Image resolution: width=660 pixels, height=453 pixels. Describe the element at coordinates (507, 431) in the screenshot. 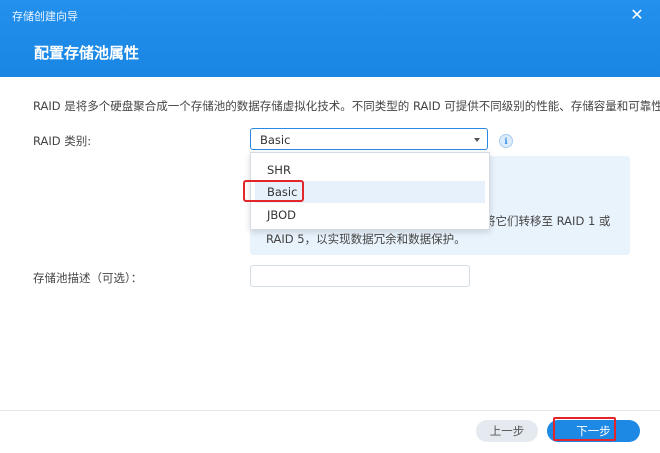

I see `prev-button: 上一步` at that location.